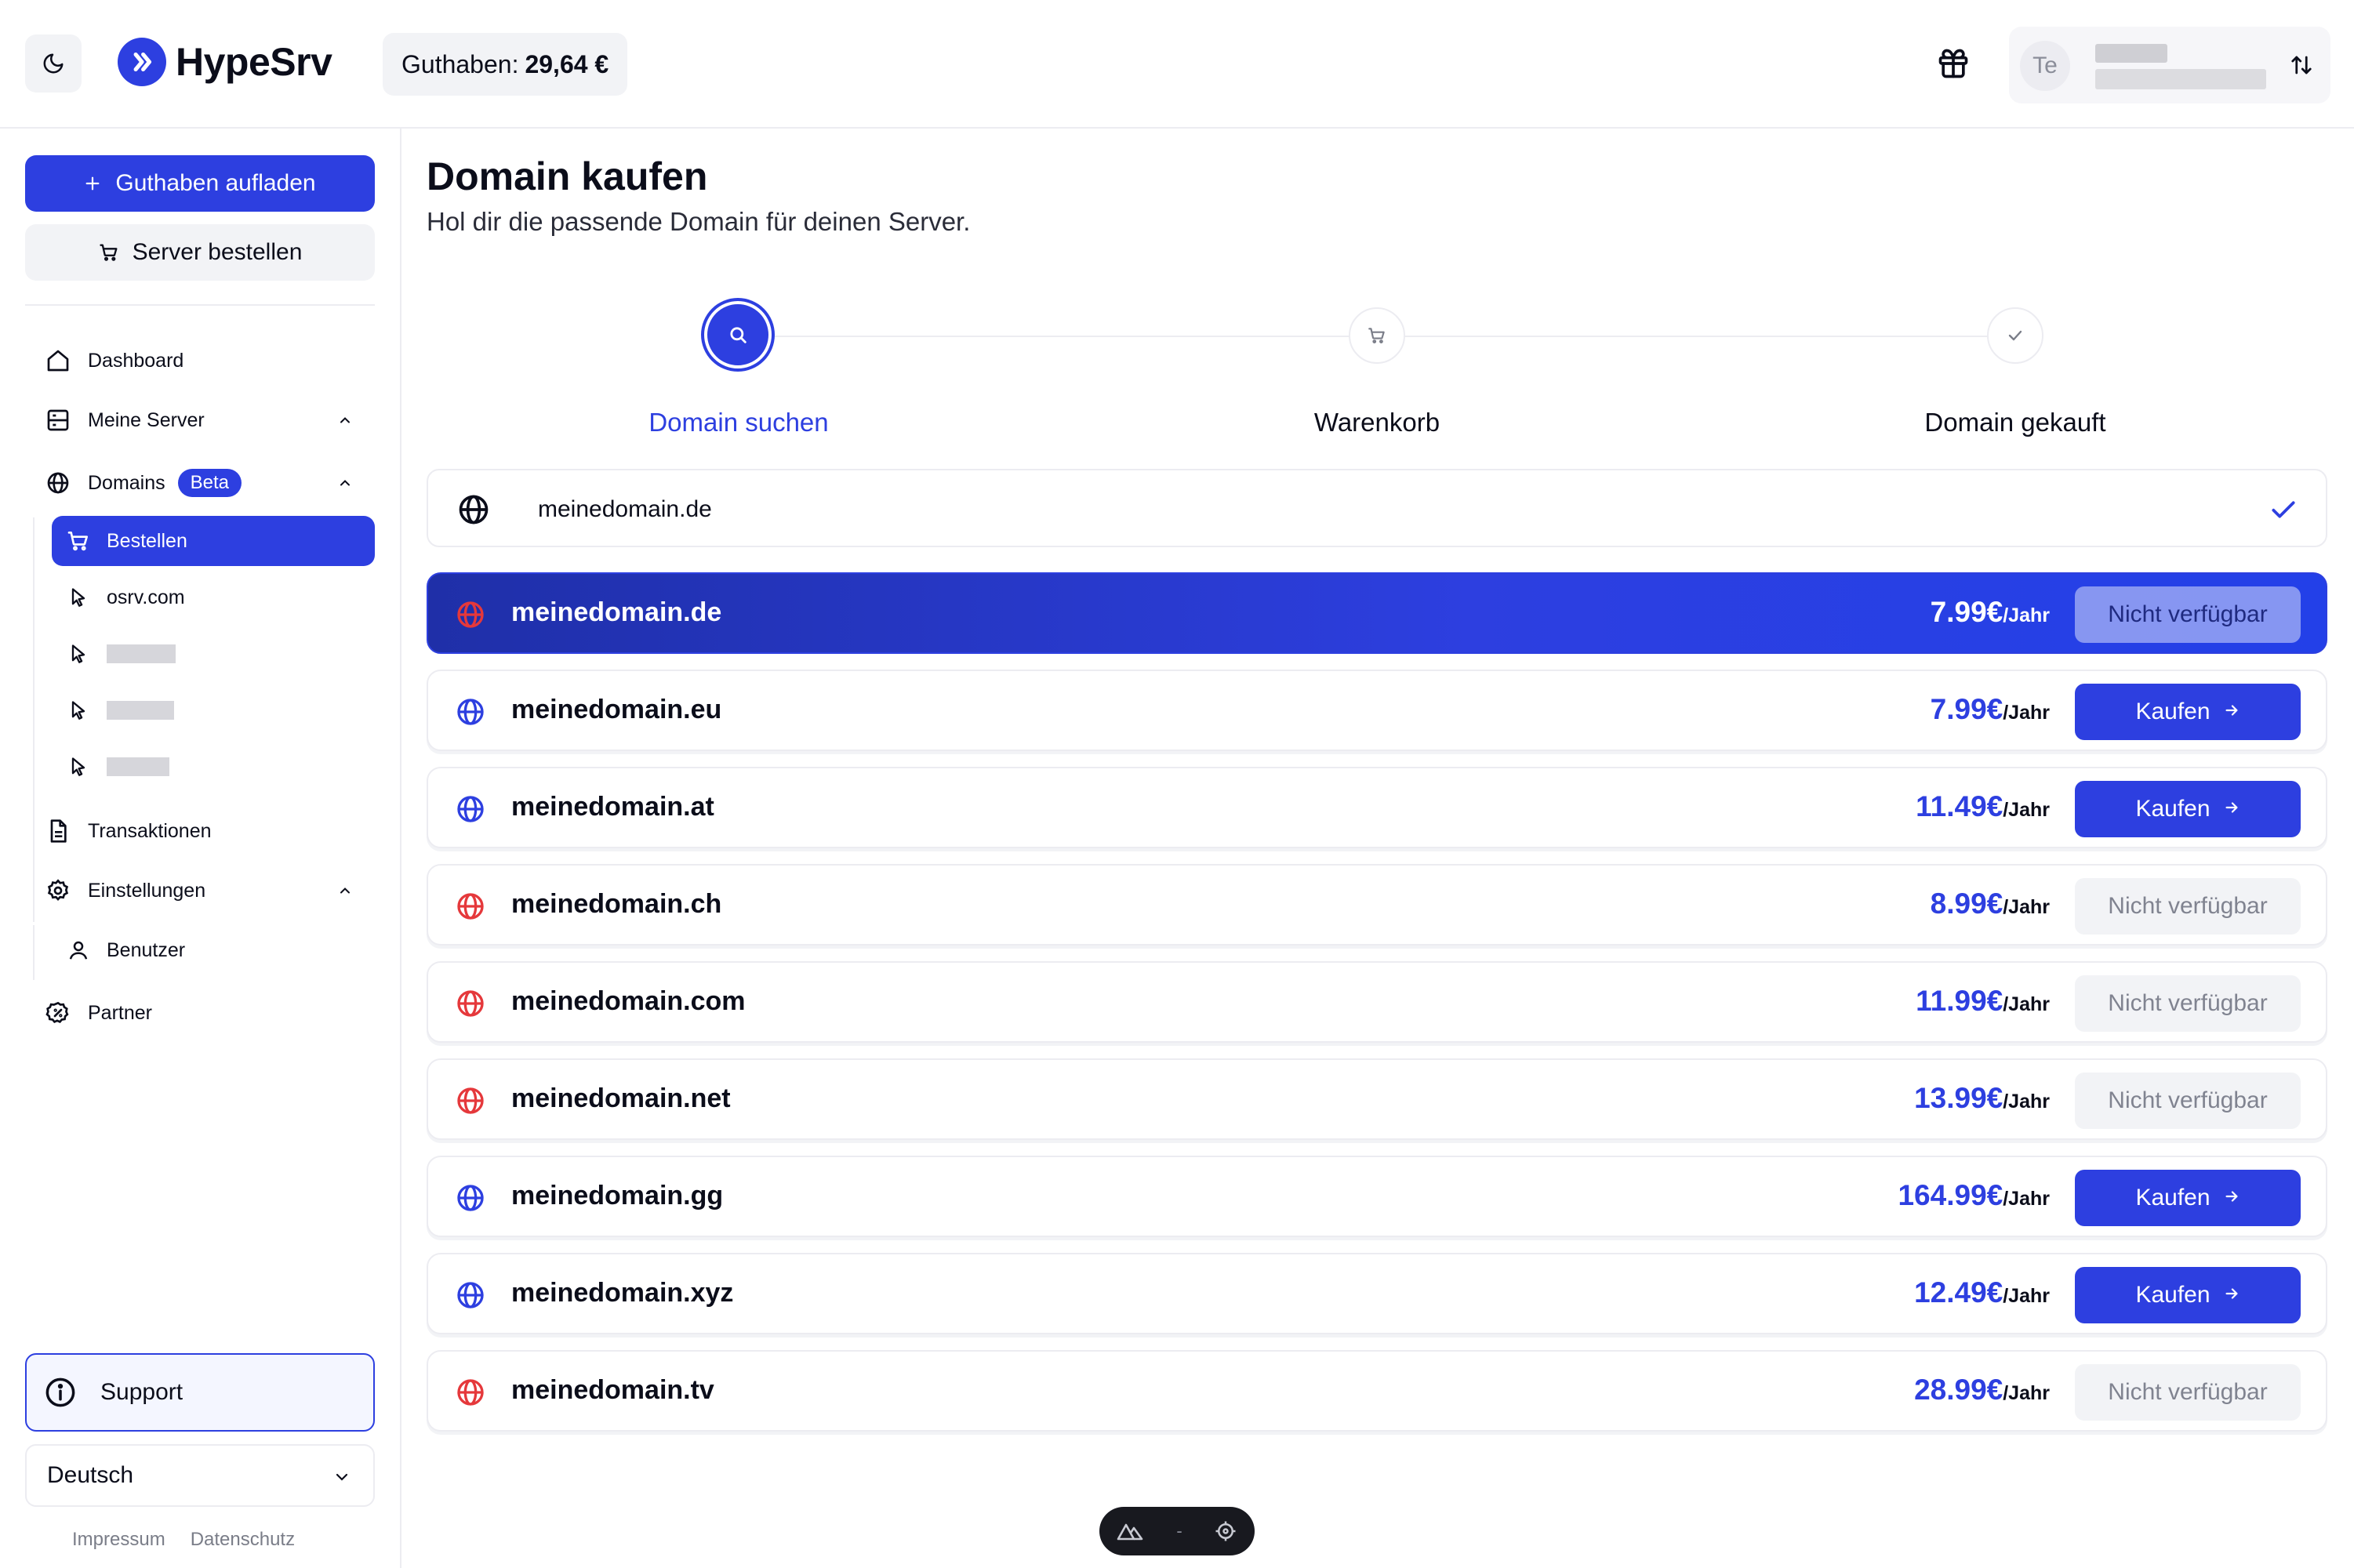  Describe the element at coordinates (119, 1540) in the screenshot. I see `imprint-link: Impressum` at that location.